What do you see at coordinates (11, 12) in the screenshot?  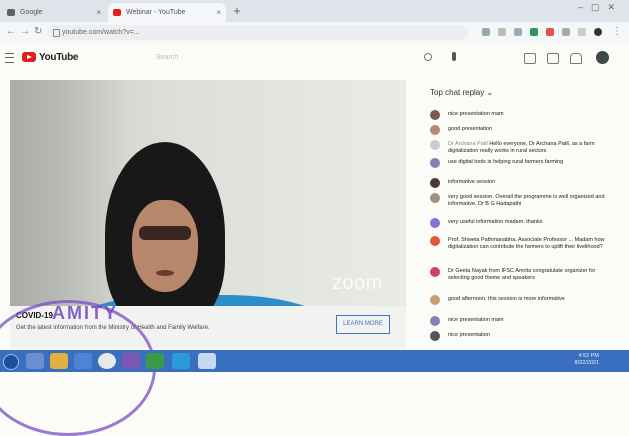 I see `tab-favicon` at bounding box center [11, 12].